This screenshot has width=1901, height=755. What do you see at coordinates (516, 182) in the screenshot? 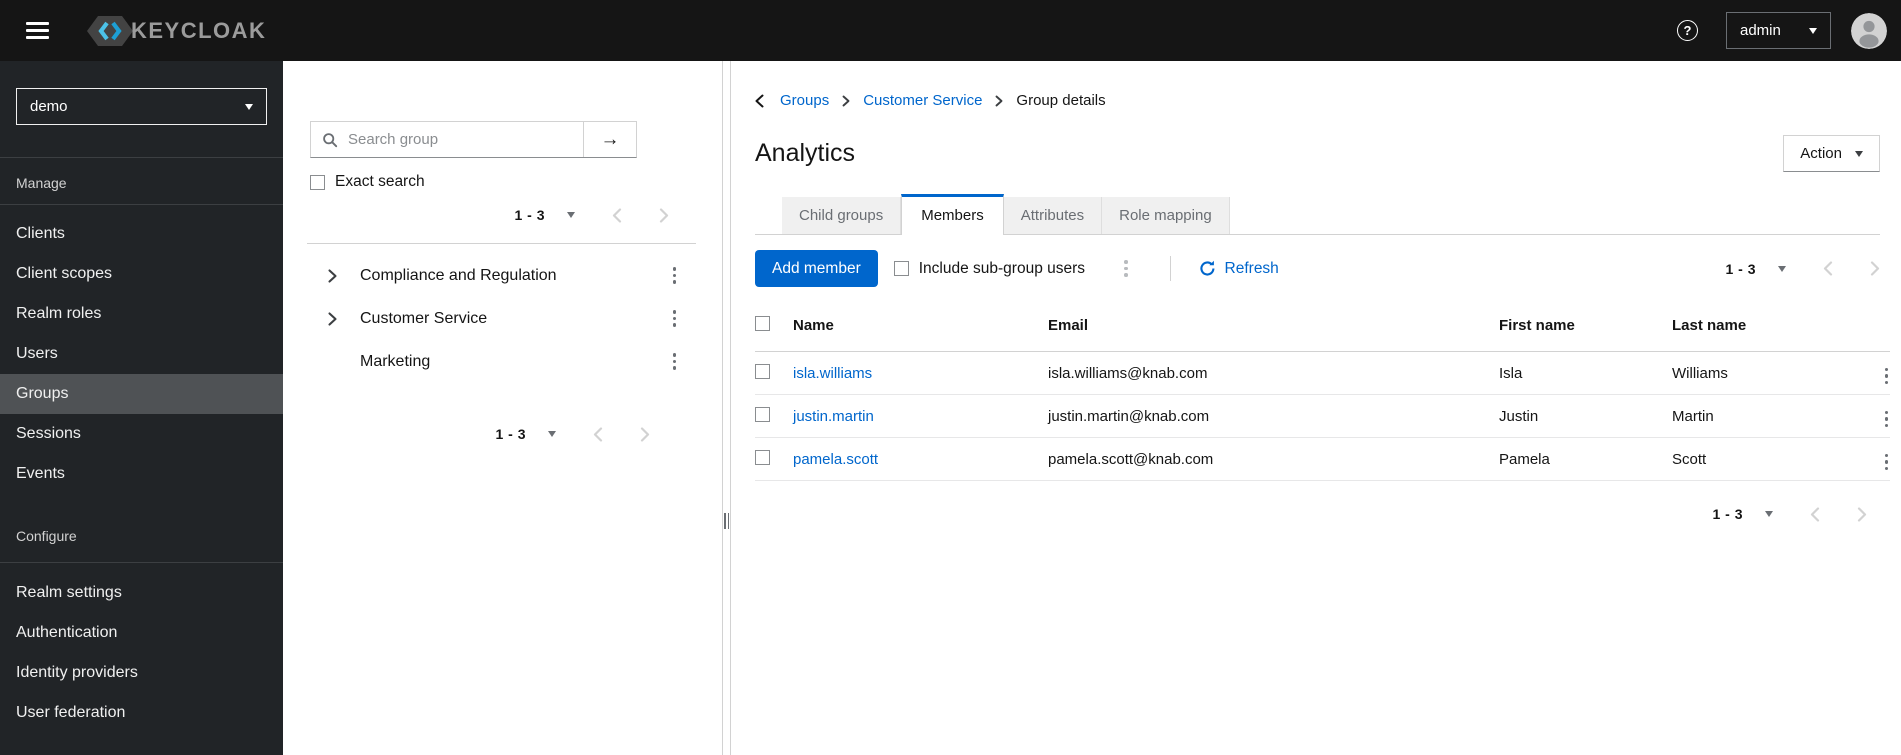
I see `exact-search-option: Exact search` at bounding box center [516, 182].